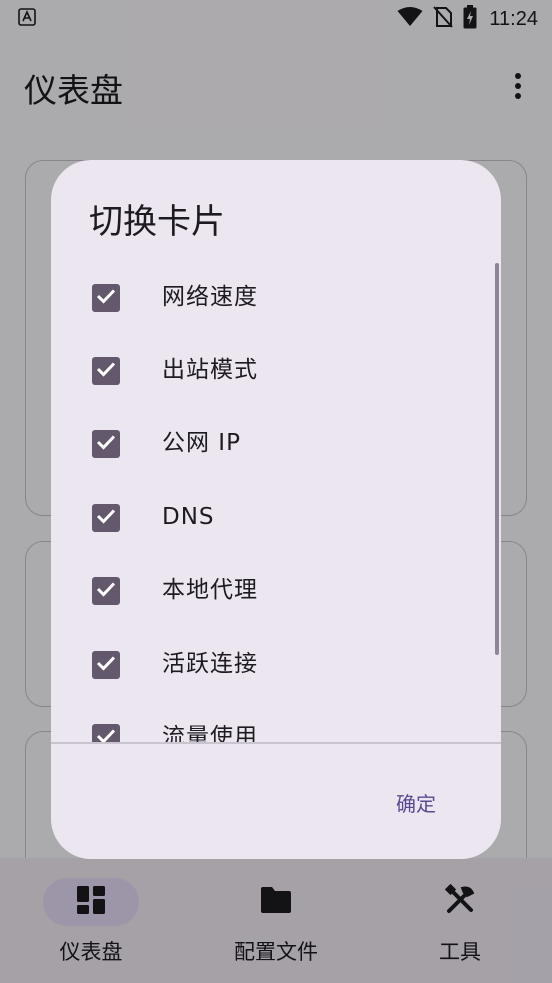 The image size is (552, 983). What do you see at coordinates (210, 664) in the screenshot?
I see `option-label: 活跃连接` at bounding box center [210, 664].